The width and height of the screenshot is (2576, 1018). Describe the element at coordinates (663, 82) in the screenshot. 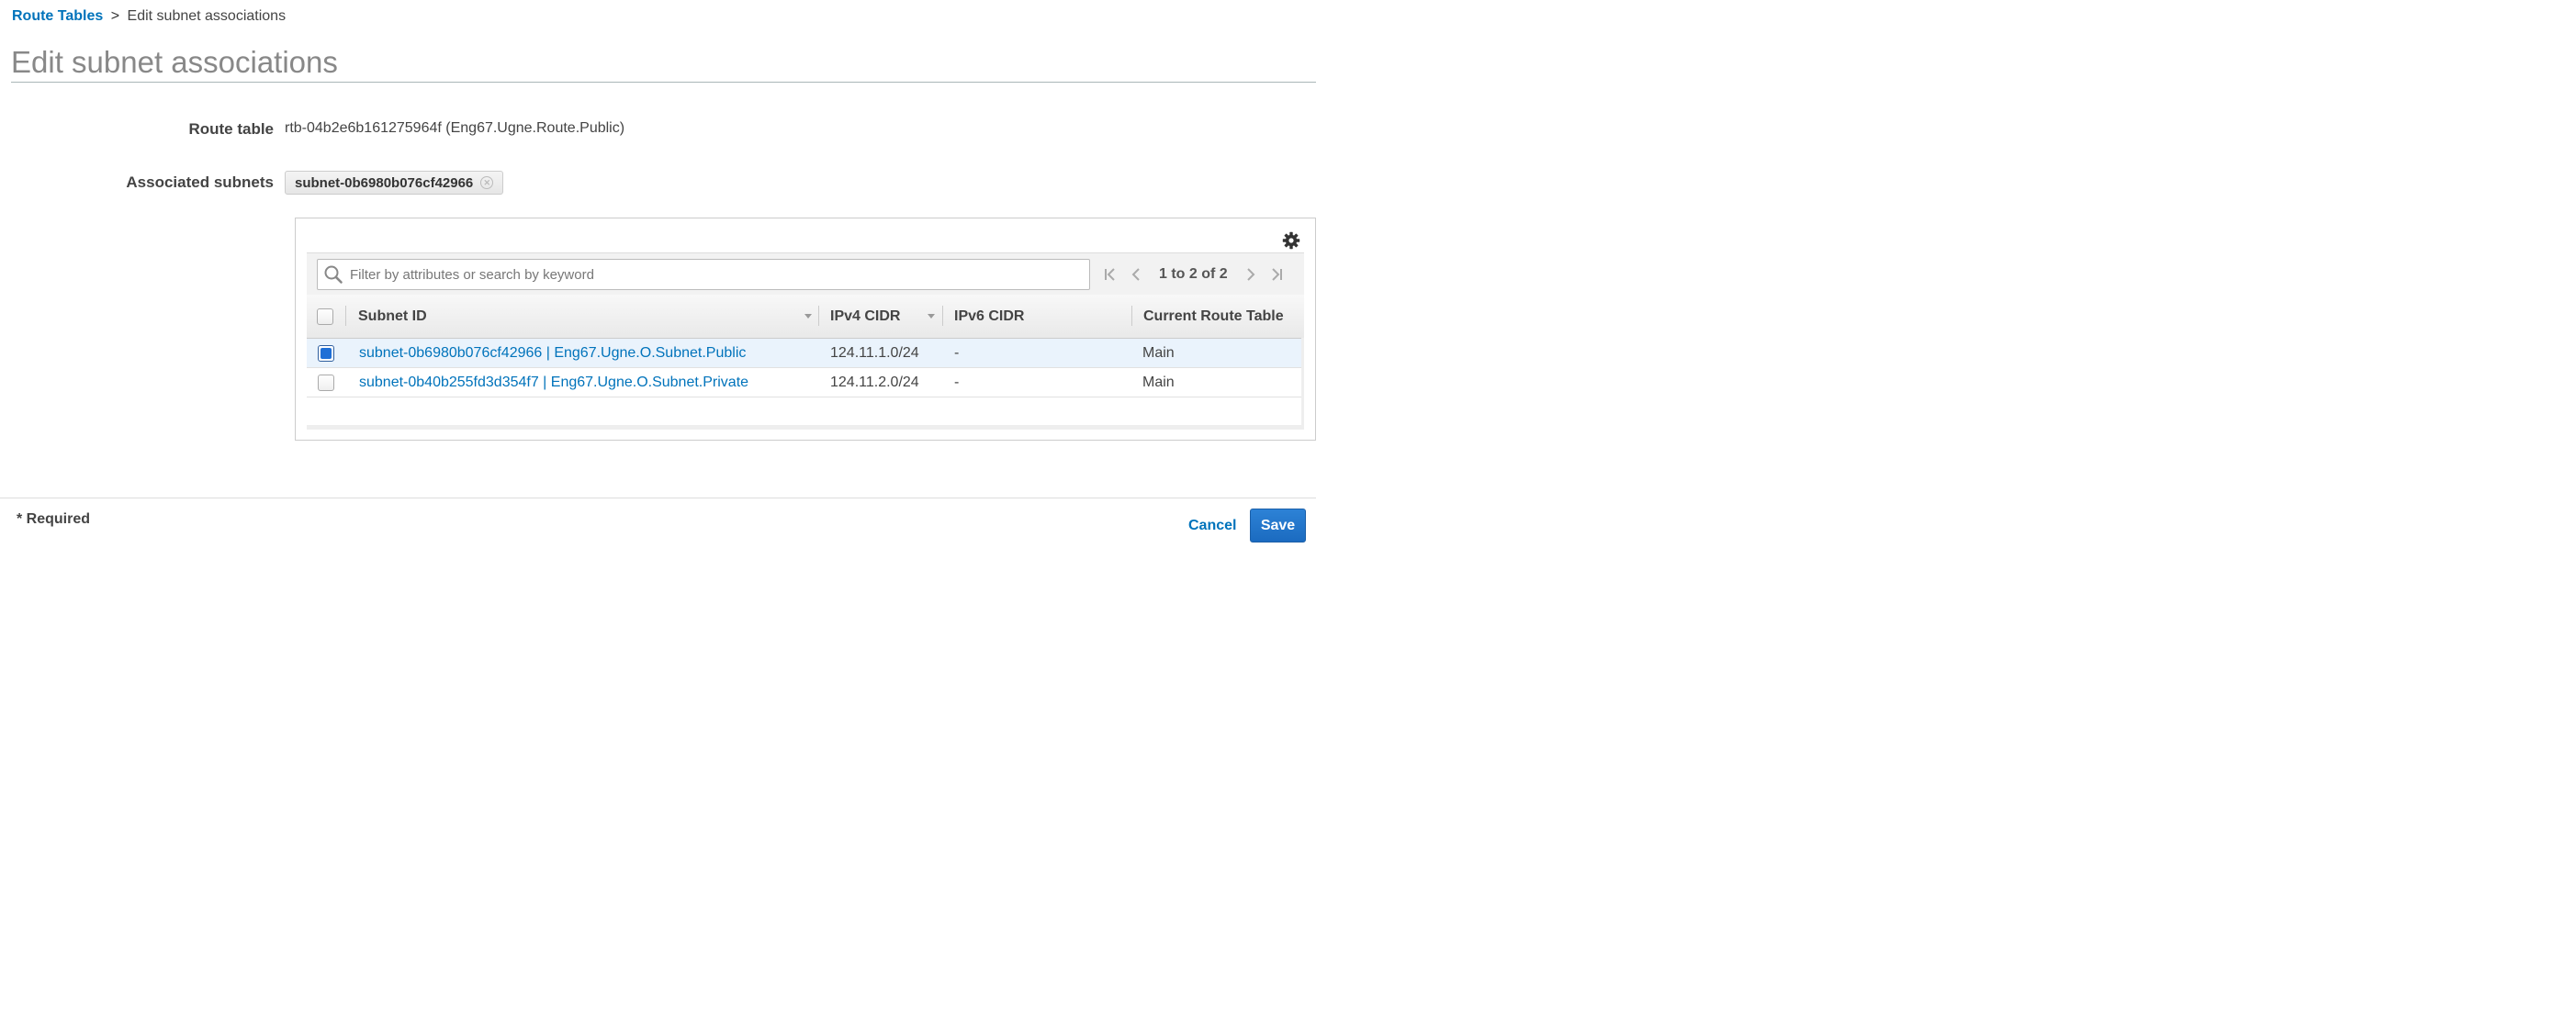

I see `title-divider` at that location.